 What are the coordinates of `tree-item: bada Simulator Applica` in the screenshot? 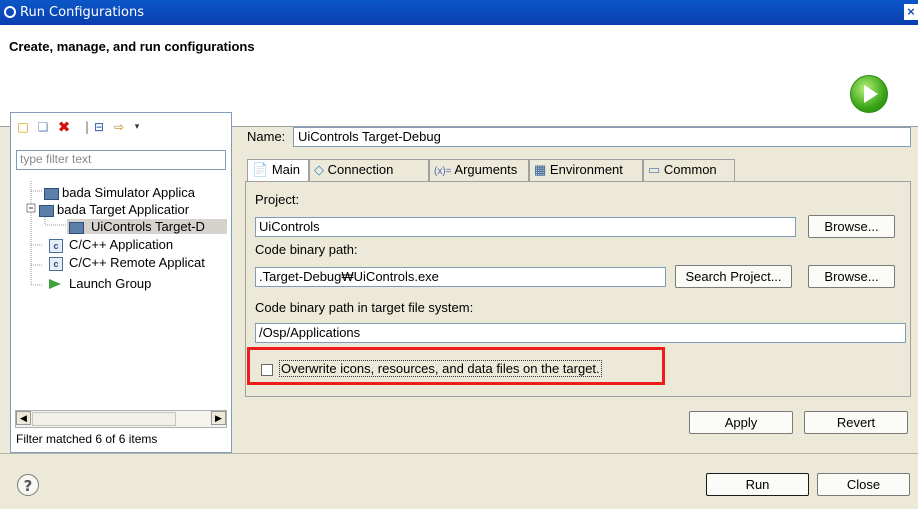 It's located at (119, 192).